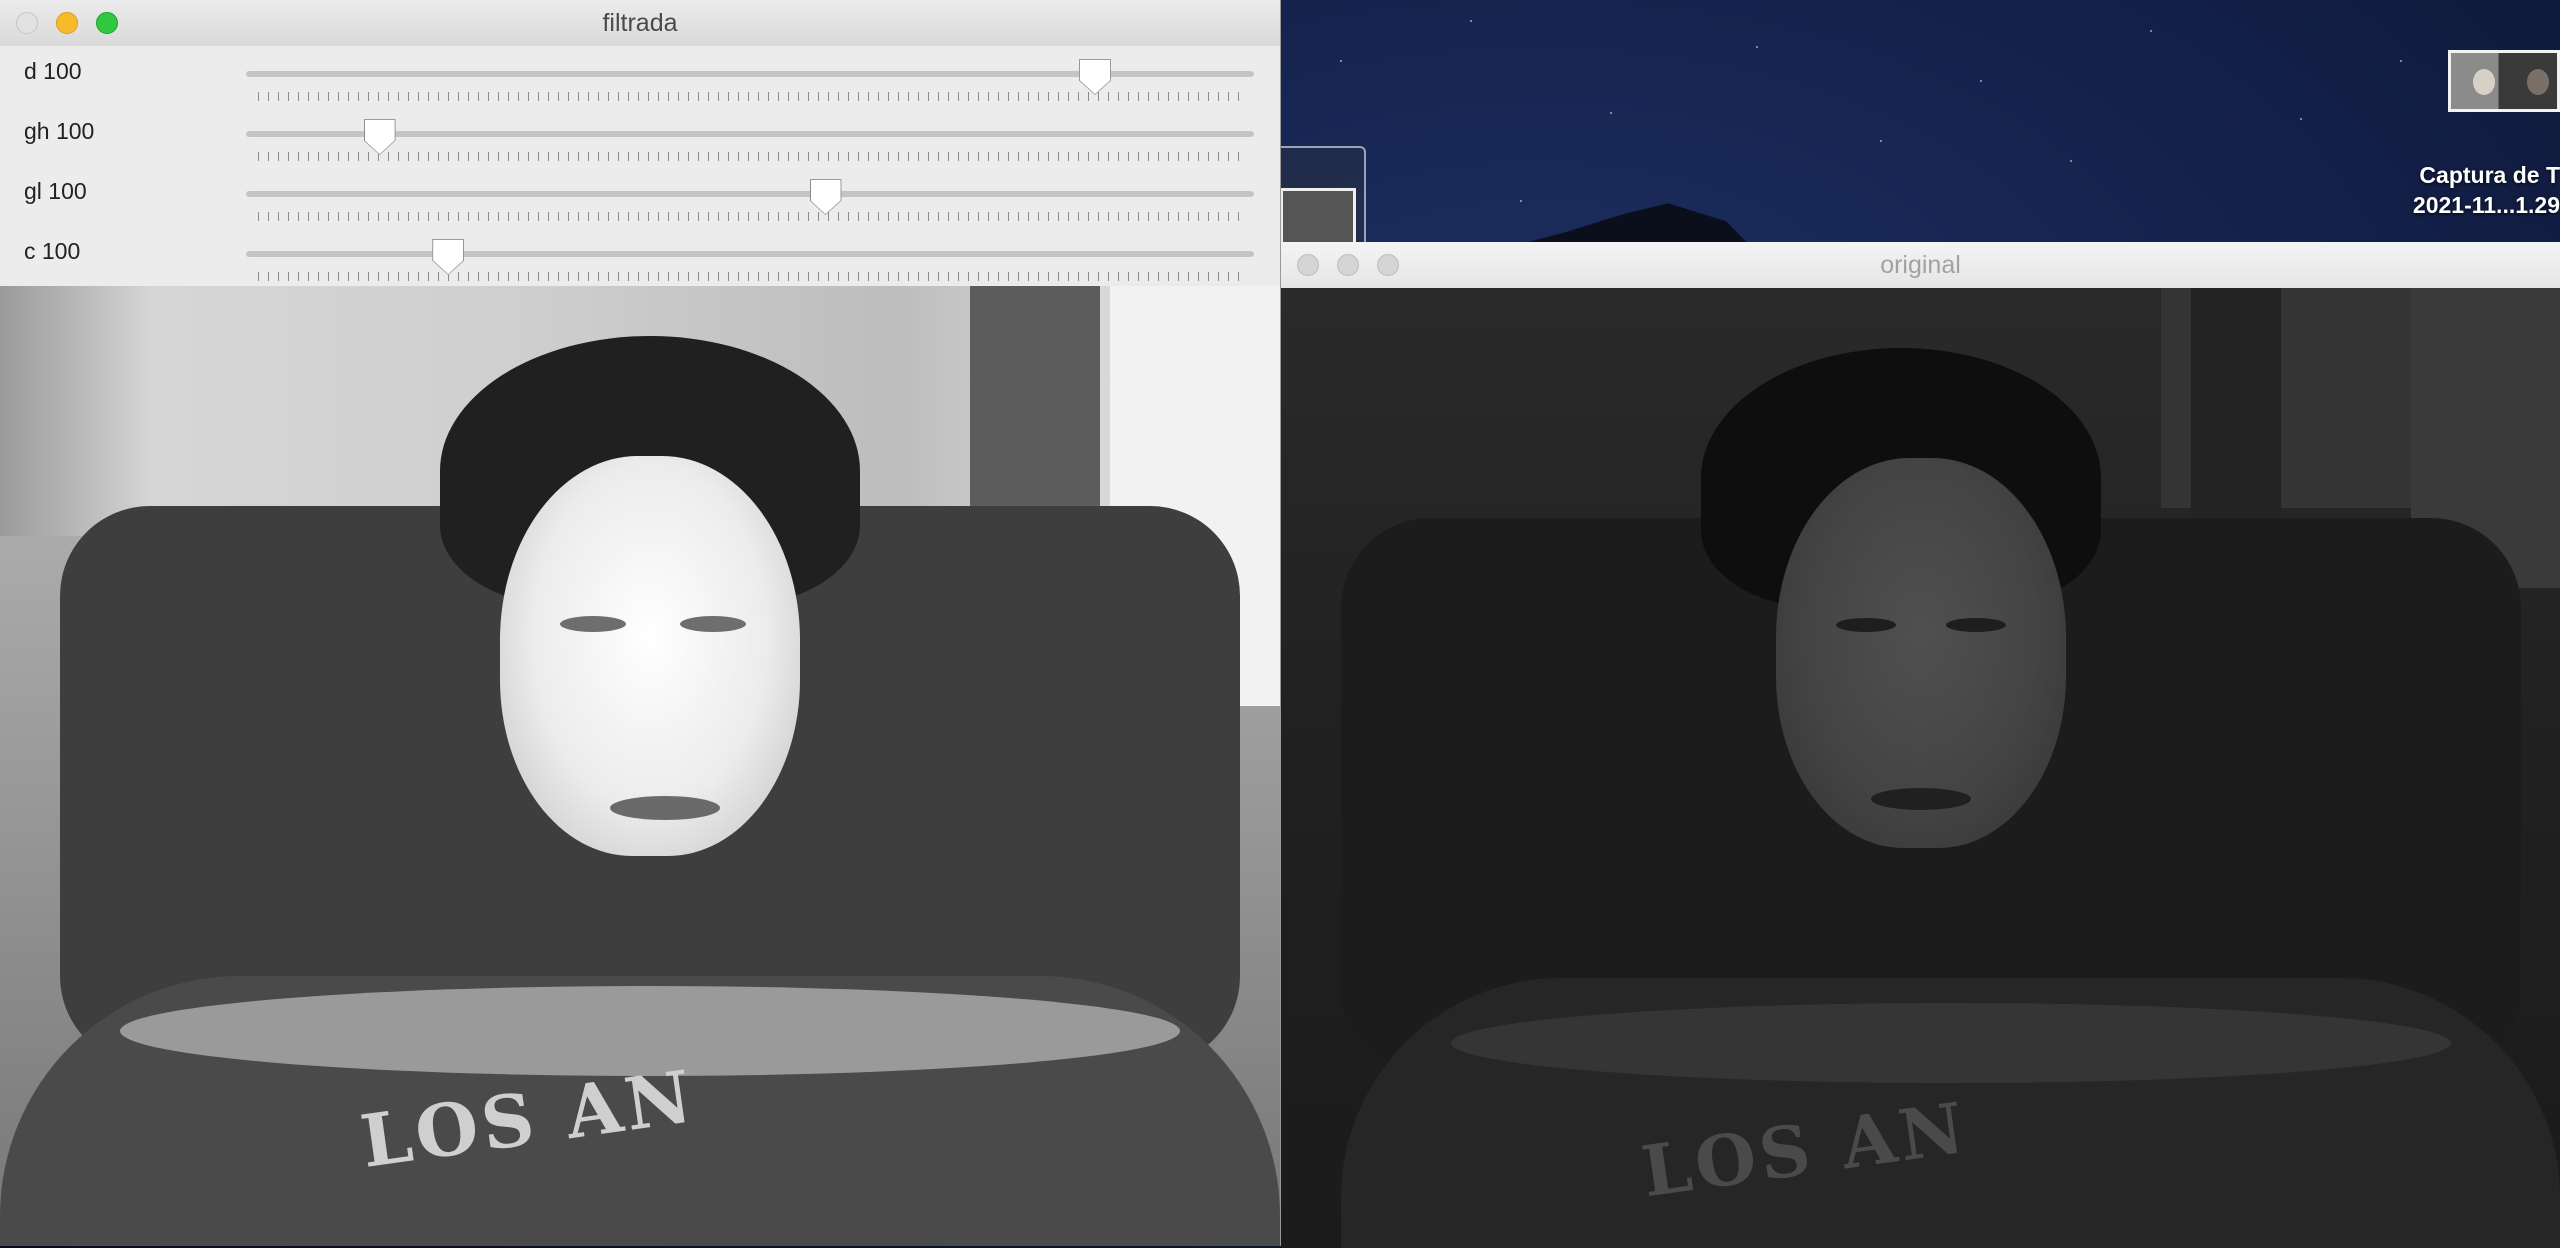 The image size is (2560, 1248). What do you see at coordinates (2470, 190) in the screenshot?
I see `screenshot-file-label: Captura de T 2021-11...1.29` at bounding box center [2470, 190].